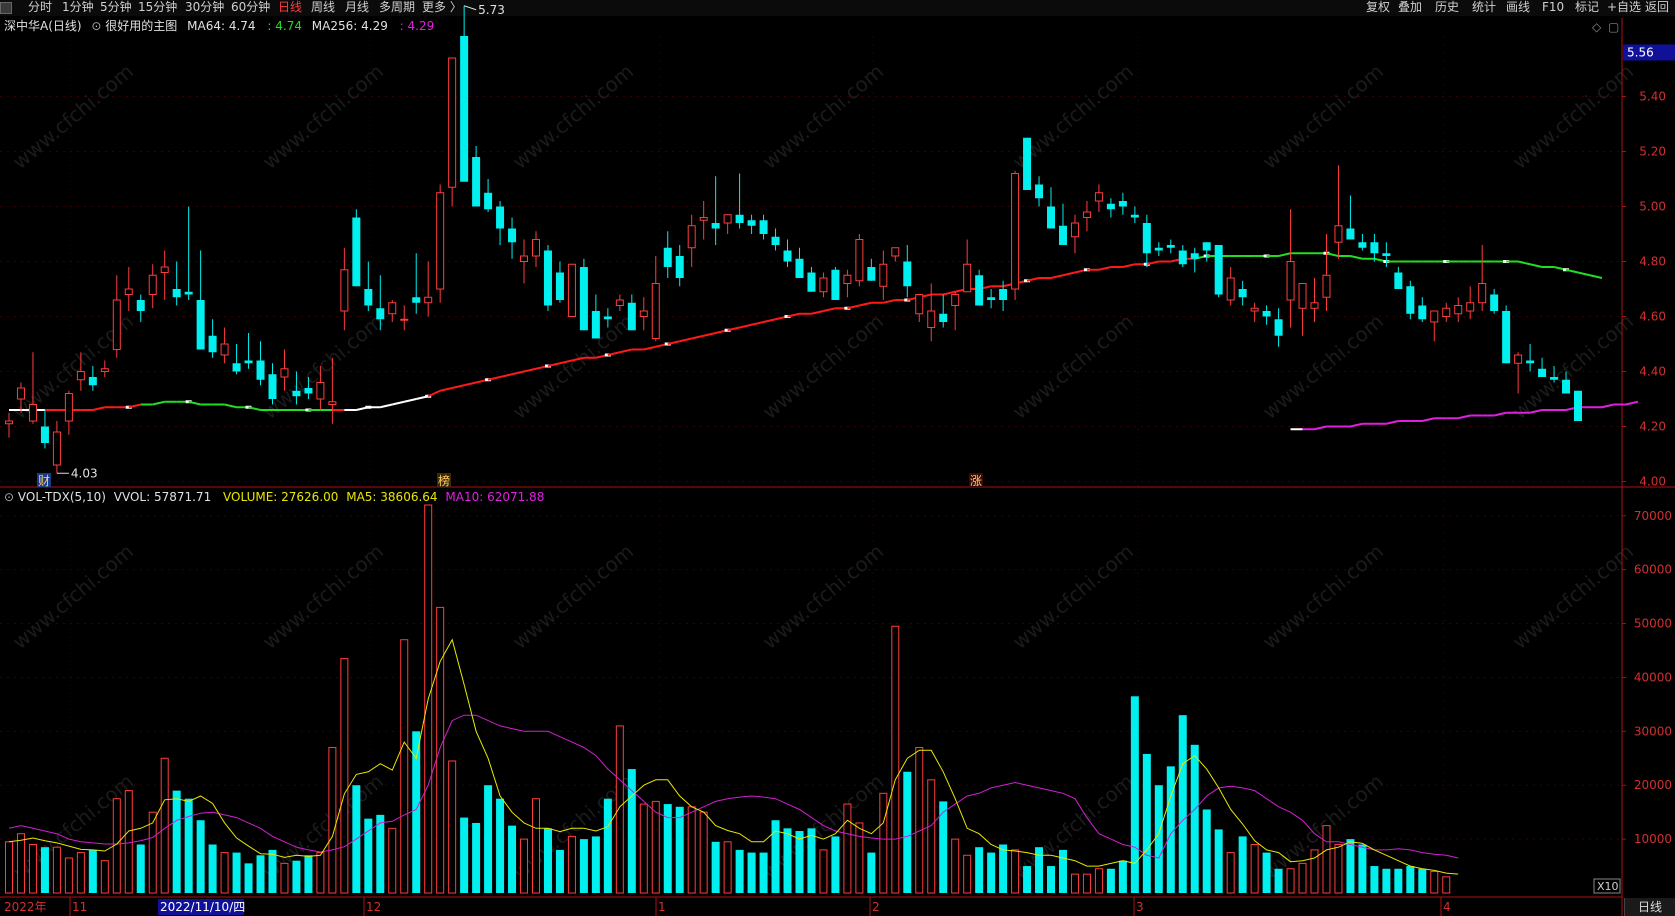 This screenshot has width=1675, height=916. I want to click on price-tick-label: 4.00, so click(1652, 482).